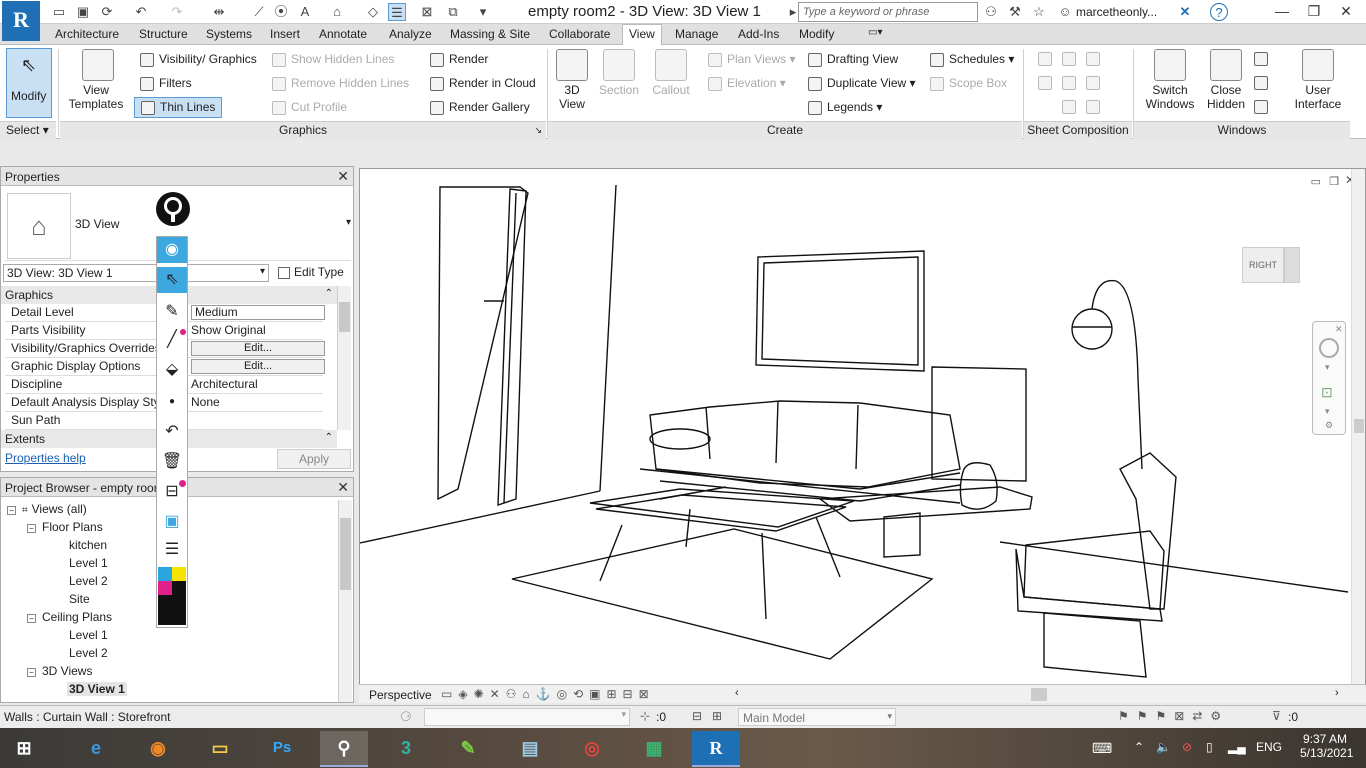 Image resolution: width=1366 pixels, height=768 pixels. I want to click on tray-expand-icon: ⌃, so click(1139, 747).